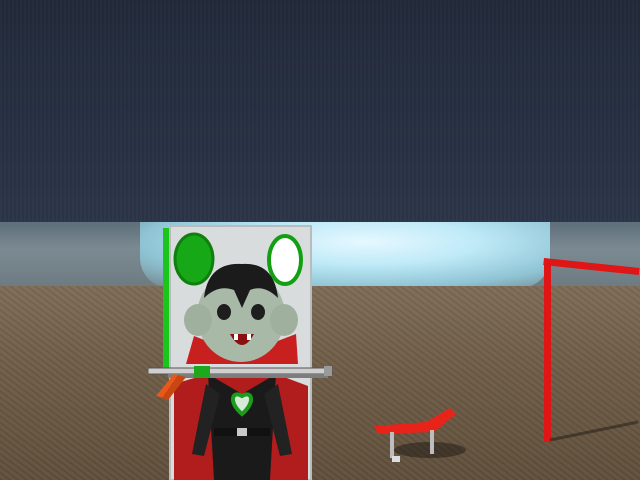 Image resolution: width=640 pixels, height=480 pixels. Describe the element at coordinates (166, 298) in the screenshot. I see `board-green-post` at that location.